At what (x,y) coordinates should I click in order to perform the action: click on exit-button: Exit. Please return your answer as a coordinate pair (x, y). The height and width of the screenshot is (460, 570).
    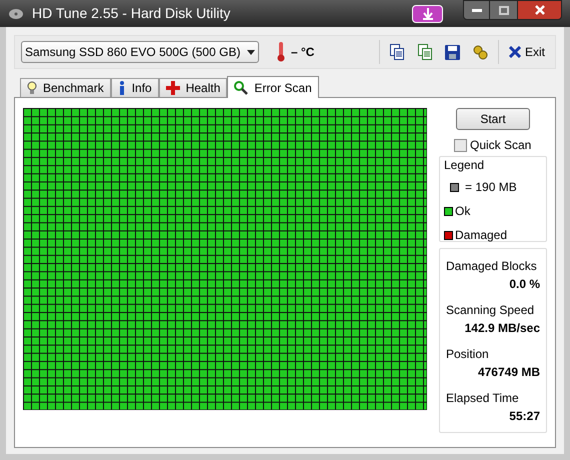
    Looking at the image, I should click on (526, 52).